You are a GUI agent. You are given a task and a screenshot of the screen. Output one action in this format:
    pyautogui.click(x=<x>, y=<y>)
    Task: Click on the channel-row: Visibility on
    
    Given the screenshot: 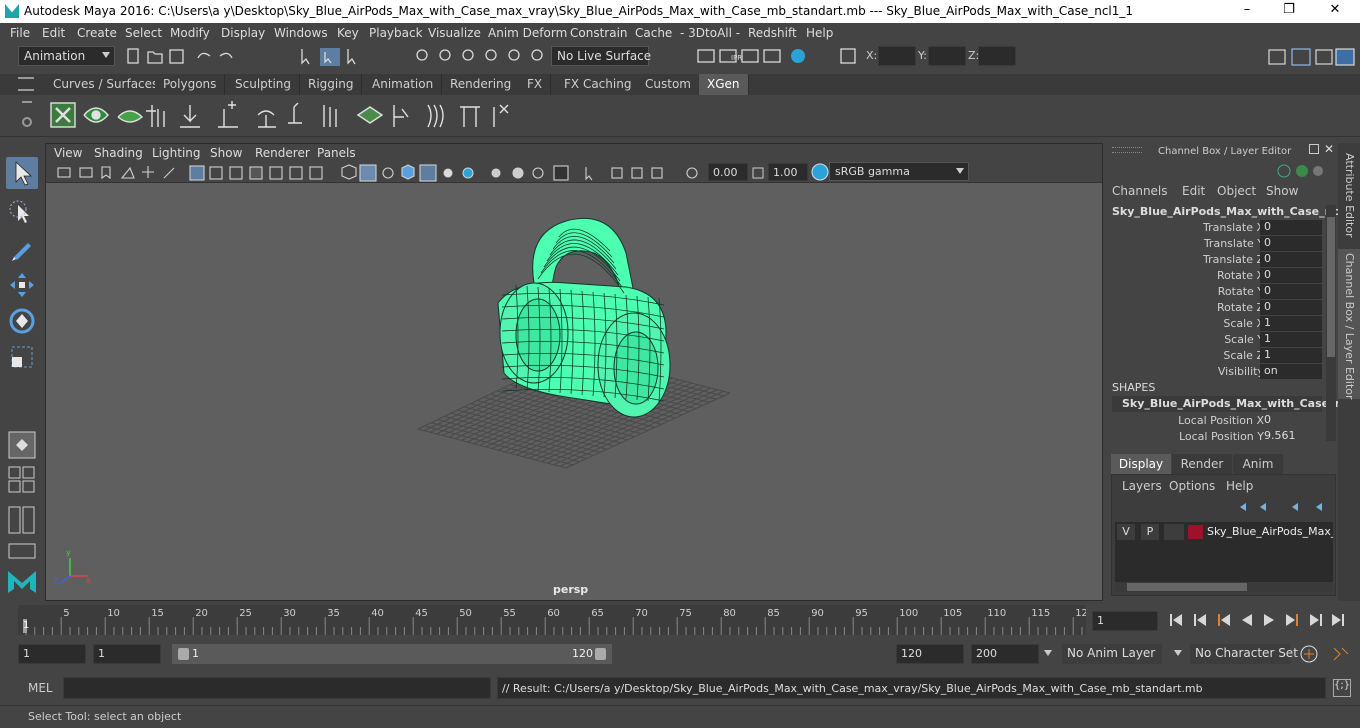 What is the action you would take?
    pyautogui.click(x=1216, y=372)
    